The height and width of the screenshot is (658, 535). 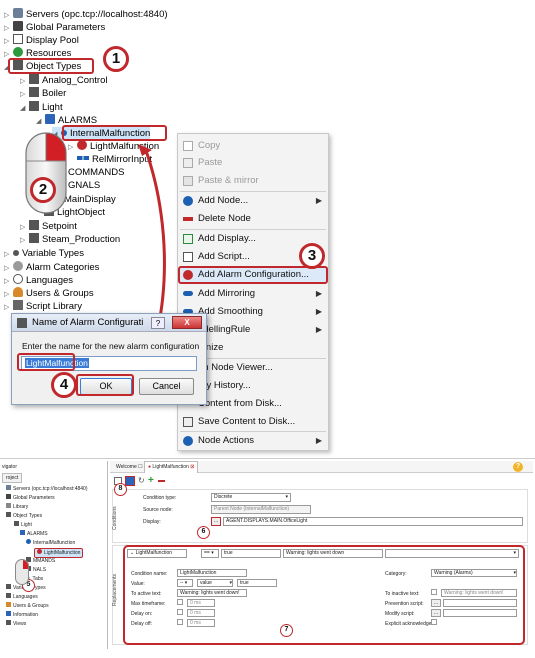 What do you see at coordinates (479, 593) in the screenshot?
I see `to-inactive-field: Warning: lights went down!` at bounding box center [479, 593].